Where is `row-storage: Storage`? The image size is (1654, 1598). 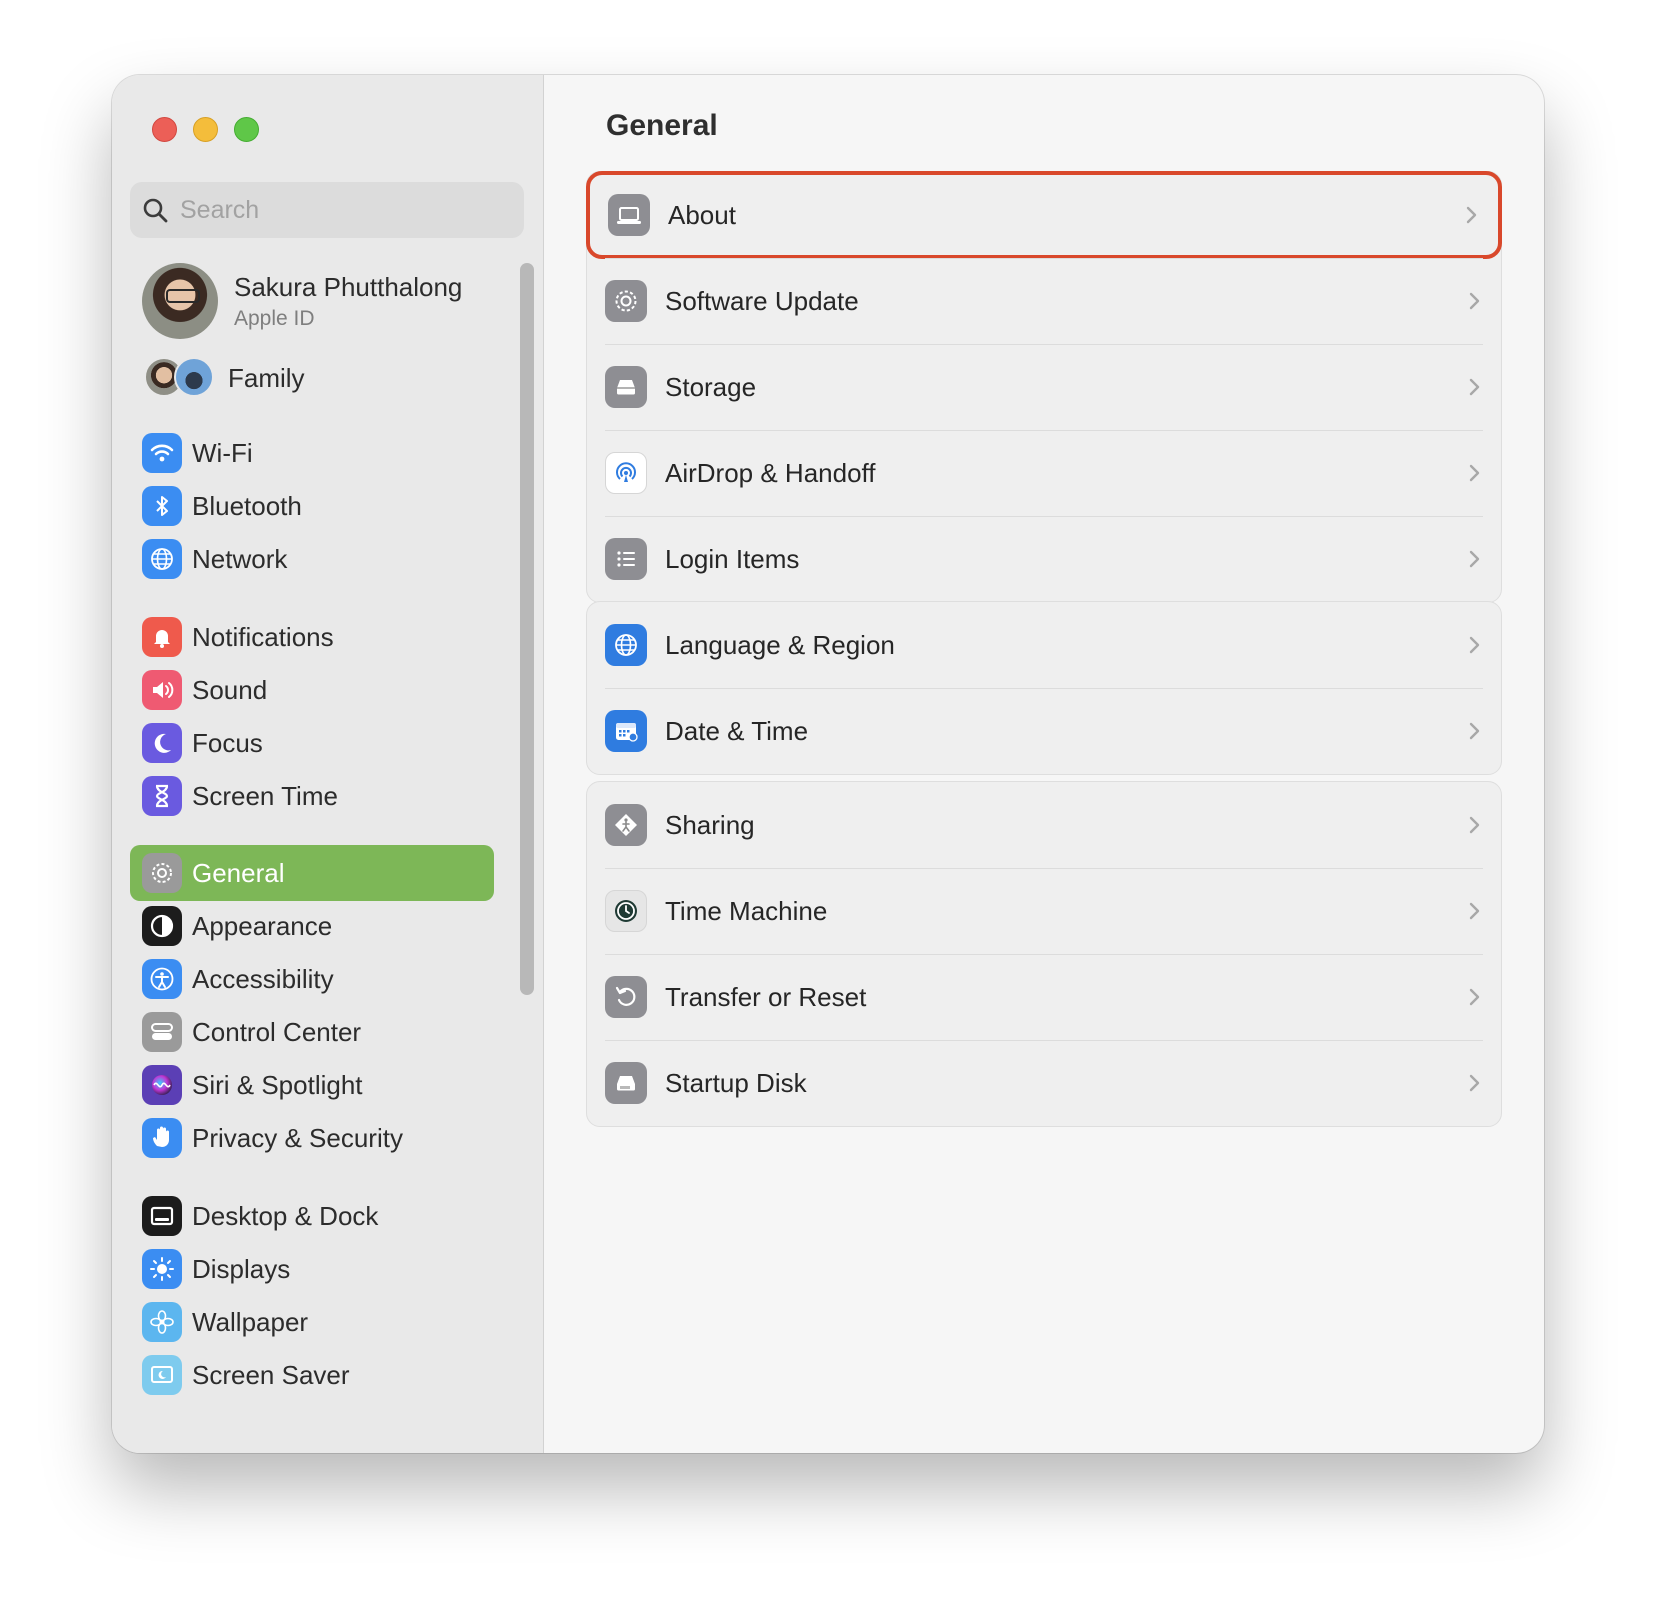 row-storage: Storage is located at coordinates (1044, 387).